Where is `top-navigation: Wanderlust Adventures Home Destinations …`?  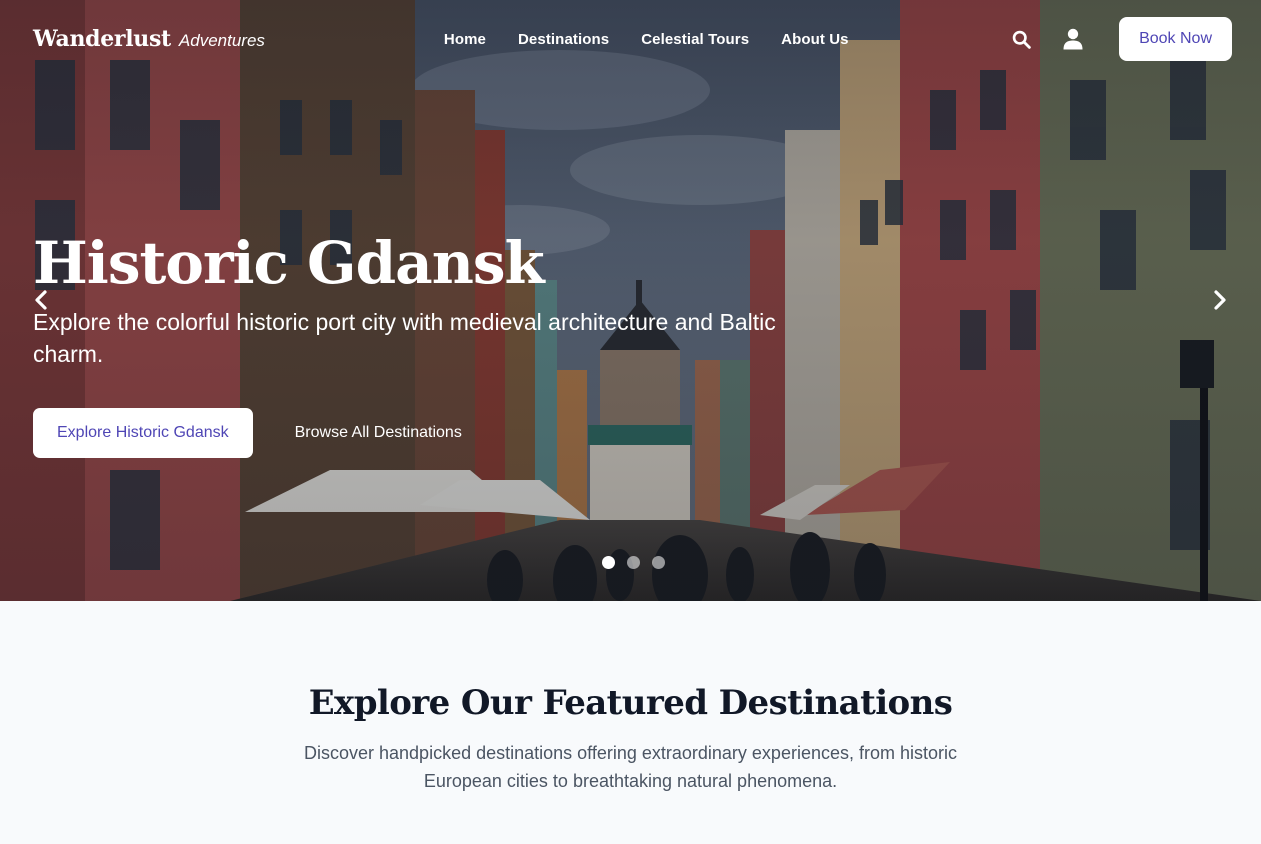
top-navigation: Wanderlust Adventures Home Destinations … is located at coordinates (630, 39).